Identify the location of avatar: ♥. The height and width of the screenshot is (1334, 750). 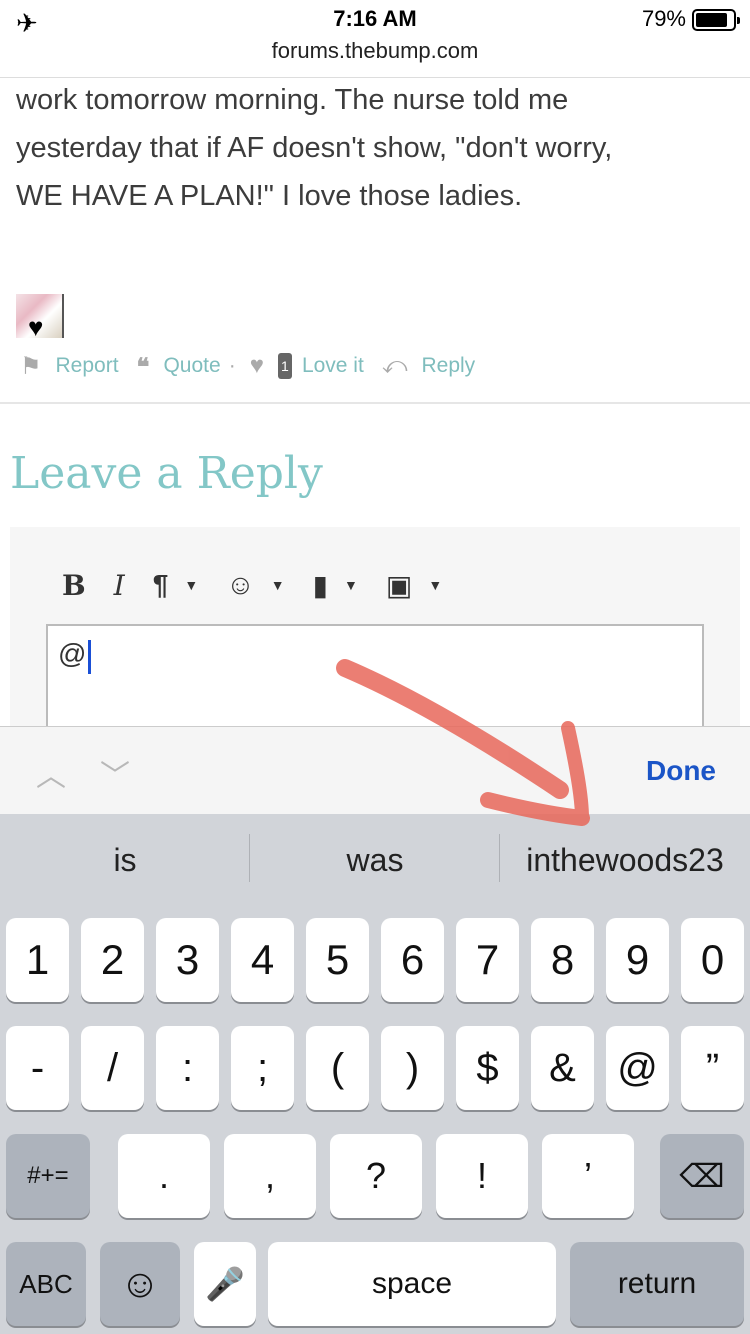
(40, 318).